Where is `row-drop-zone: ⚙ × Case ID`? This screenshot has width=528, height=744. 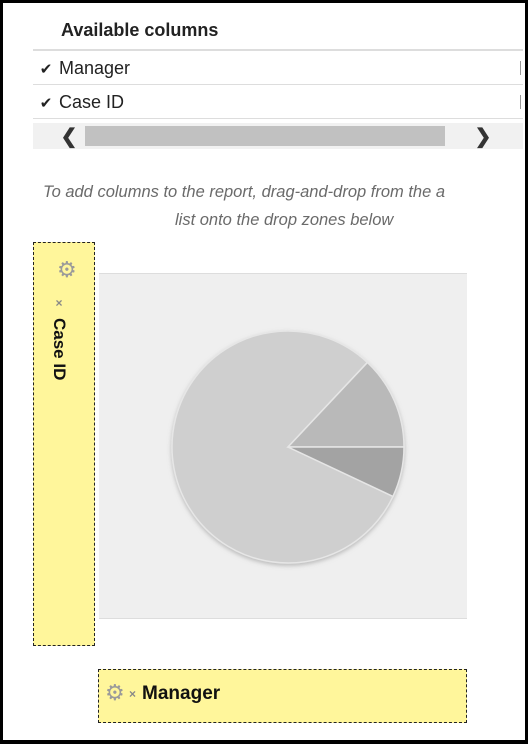 row-drop-zone: ⚙ × Case ID is located at coordinates (64, 444).